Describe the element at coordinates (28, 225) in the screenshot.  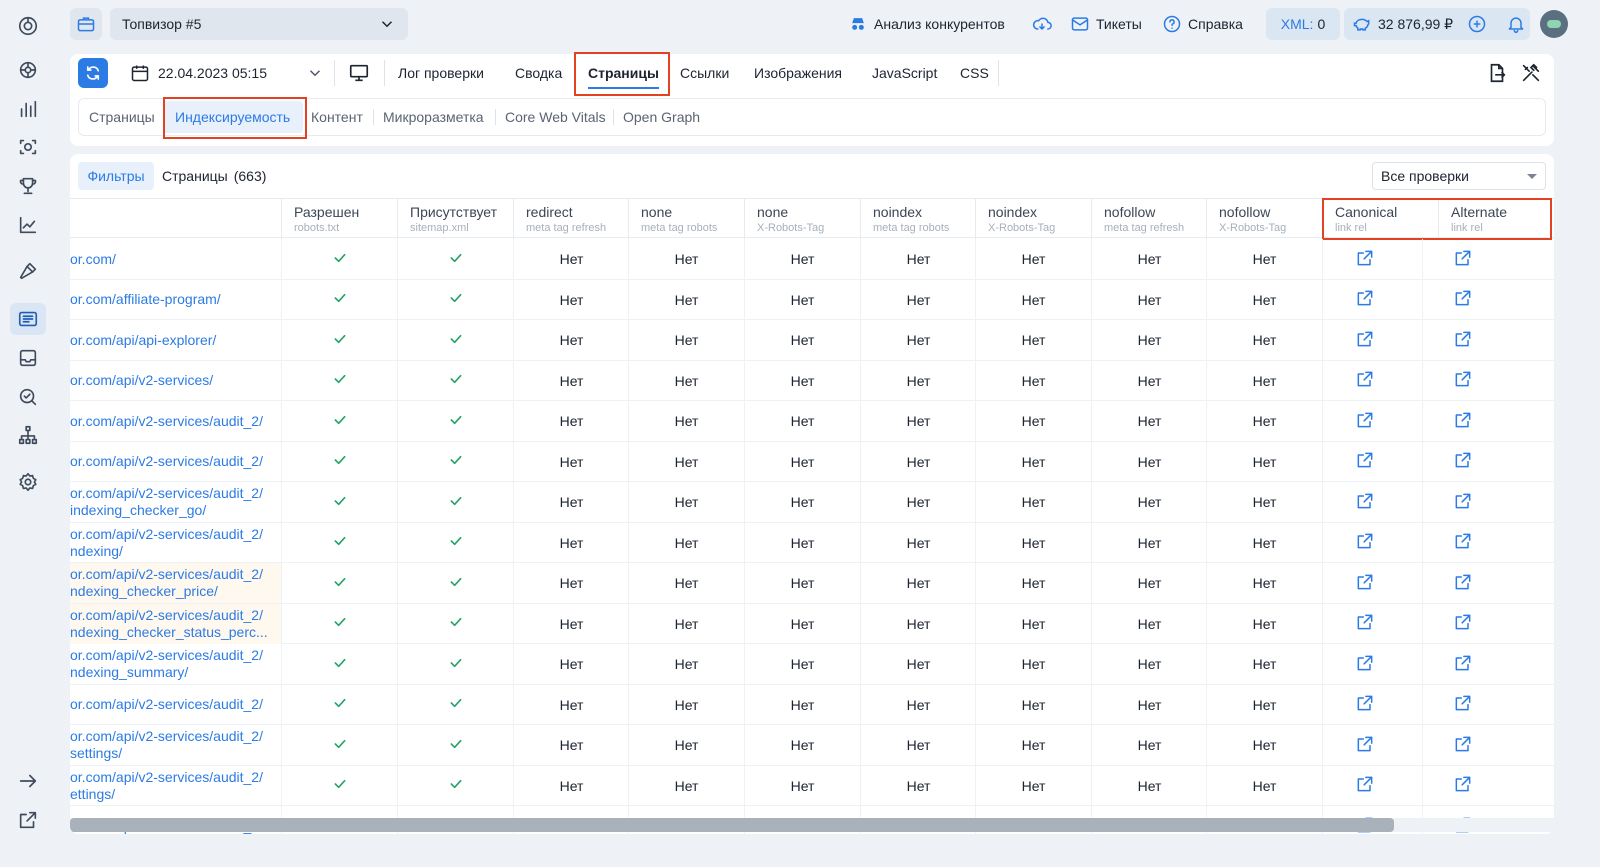
I see `trend-chart-icon` at that location.